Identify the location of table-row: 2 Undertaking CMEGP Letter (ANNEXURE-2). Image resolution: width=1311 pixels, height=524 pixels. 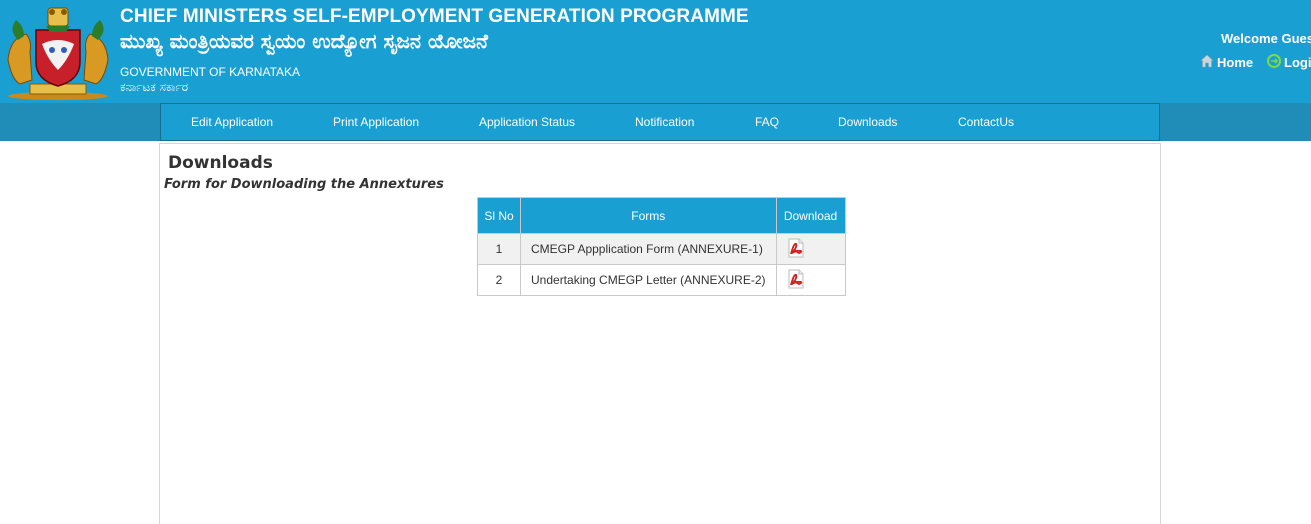
(661, 280).